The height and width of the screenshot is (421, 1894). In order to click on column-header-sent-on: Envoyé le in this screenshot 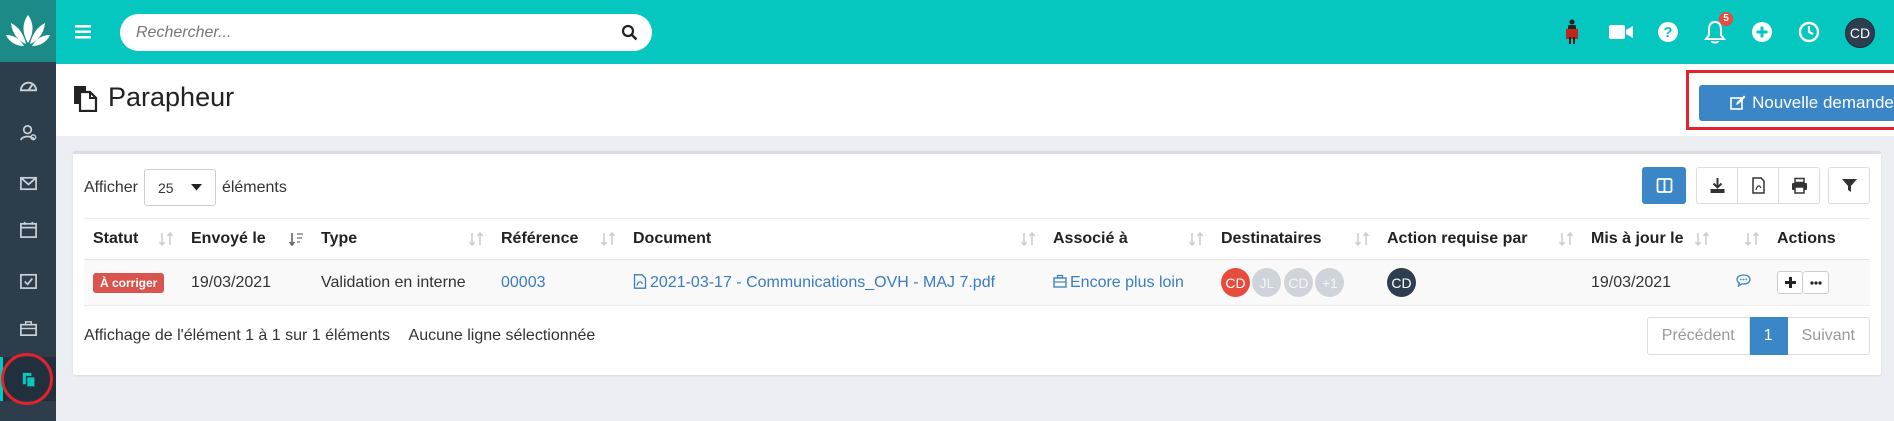, I will do `click(247, 239)`.